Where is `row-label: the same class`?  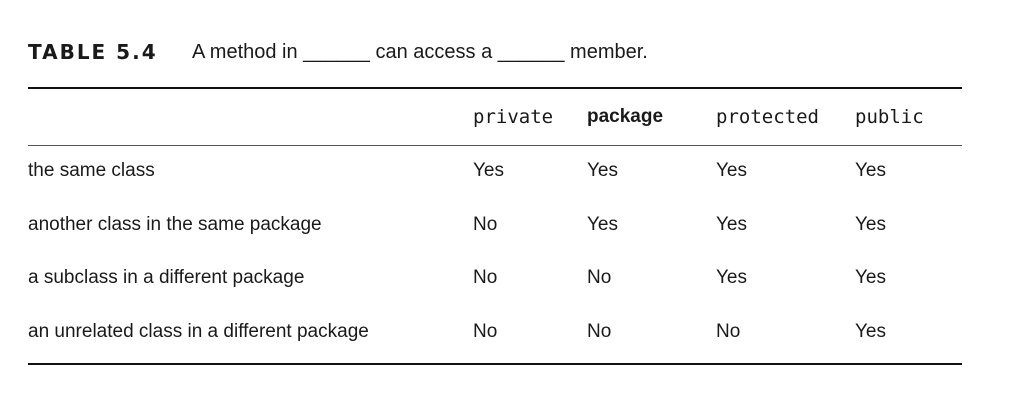 row-label: the same class is located at coordinates (91, 170).